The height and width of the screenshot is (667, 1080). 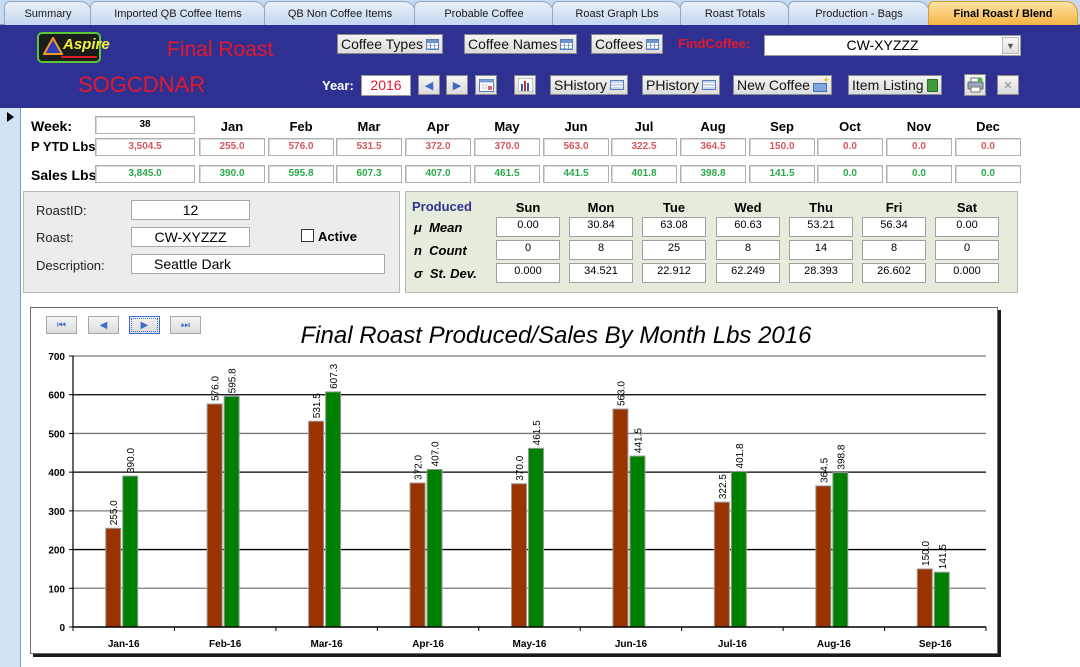 What do you see at coordinates (892, 45) in the screenshot?
I see `find-coffee-combobox: CW-XYZZZ ▼` at bounding box center [892, 45].